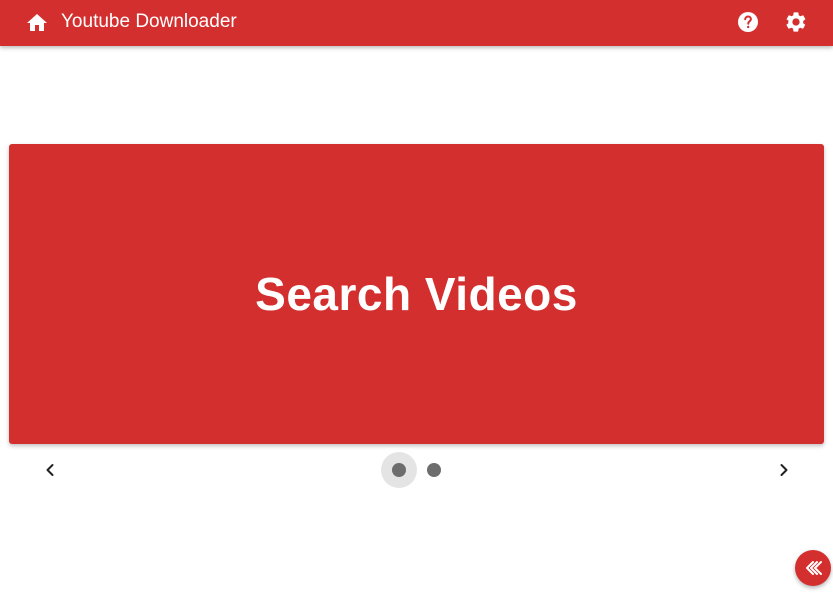 The width and height of the screenshot is (833, 593). Describe the element at coordinates (149, 21) in the screenshot. I see `app-title: Youtube Downloader` at that location.